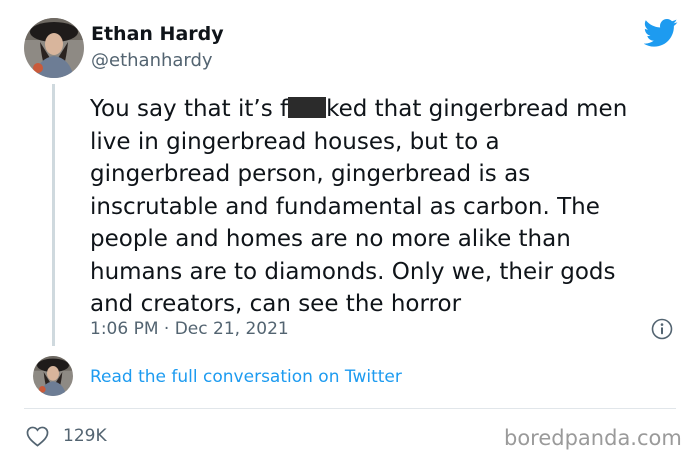  I want to click on author-display-name: Ethan Hardy, so click(157, 34).